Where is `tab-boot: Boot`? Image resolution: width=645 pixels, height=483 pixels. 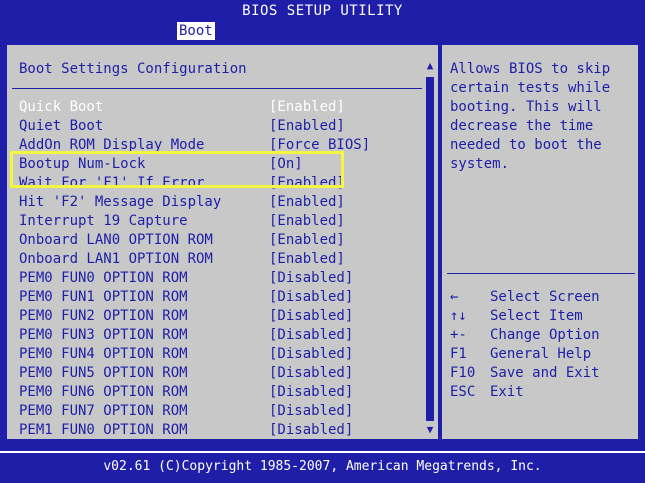 tab-boot: Boot is located at coordinates (196, 31).